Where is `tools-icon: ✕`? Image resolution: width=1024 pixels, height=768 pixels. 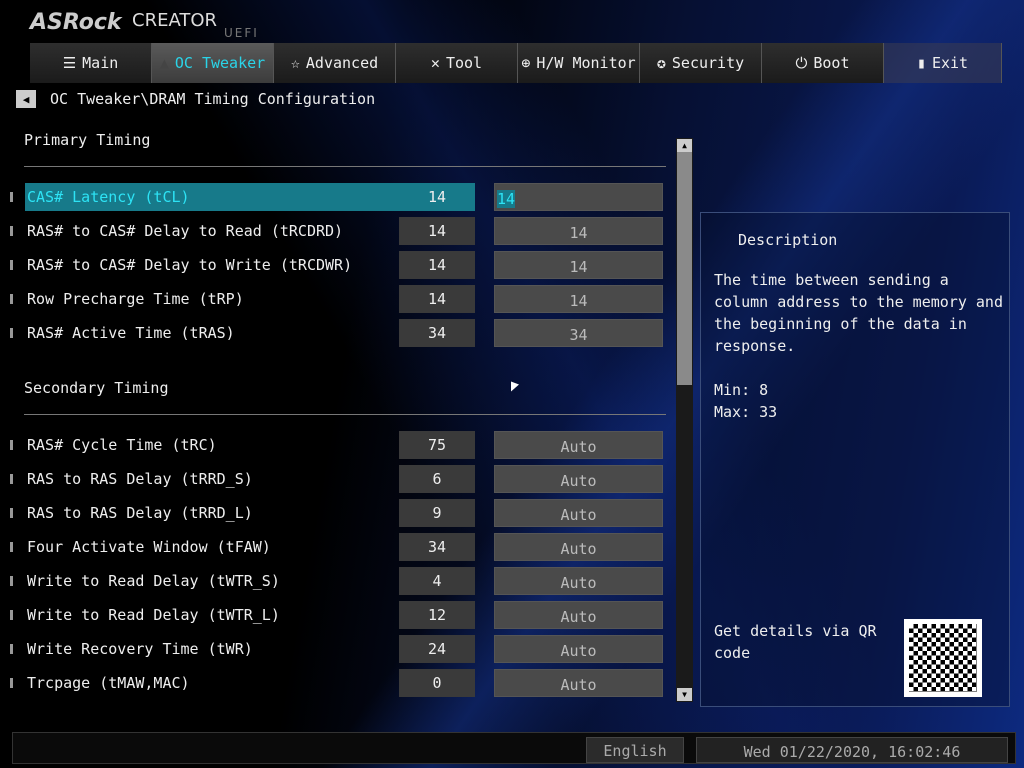 tools-icon: ✕ is located at coordinates (435, 63).